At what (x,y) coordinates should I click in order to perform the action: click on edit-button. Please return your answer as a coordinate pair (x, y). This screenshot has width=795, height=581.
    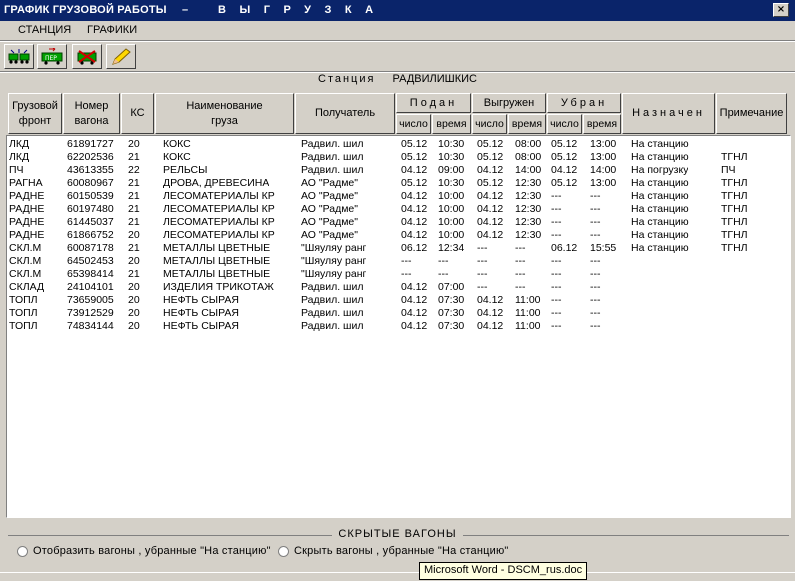
    Looking at the image, I should click on (121, 56).